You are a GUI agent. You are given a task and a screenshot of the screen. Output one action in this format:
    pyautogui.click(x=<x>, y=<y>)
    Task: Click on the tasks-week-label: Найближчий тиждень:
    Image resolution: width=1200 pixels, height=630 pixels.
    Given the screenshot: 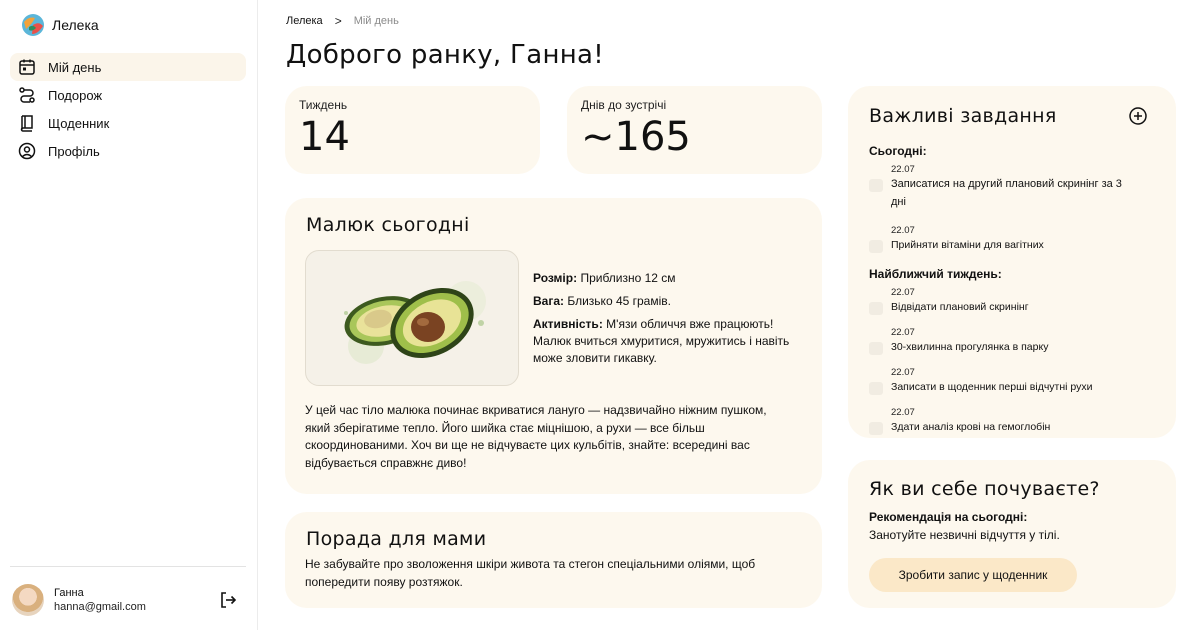 What is the action you would take?
    pyautogui.click(x=935, y=274)
    